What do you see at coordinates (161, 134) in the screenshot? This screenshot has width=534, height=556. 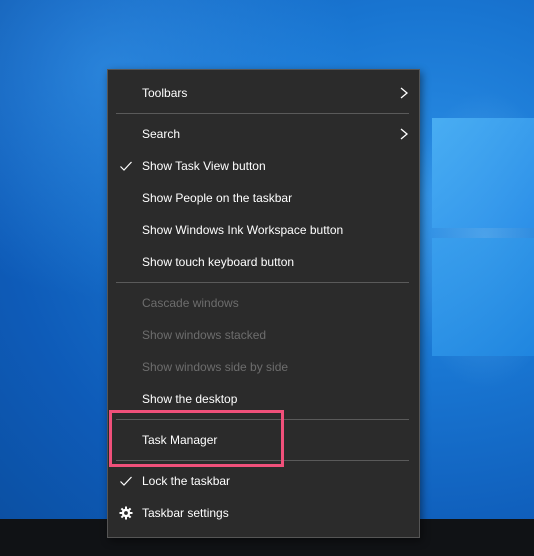 I see `menu-item-label: Search` at bounding box center [161, 134].